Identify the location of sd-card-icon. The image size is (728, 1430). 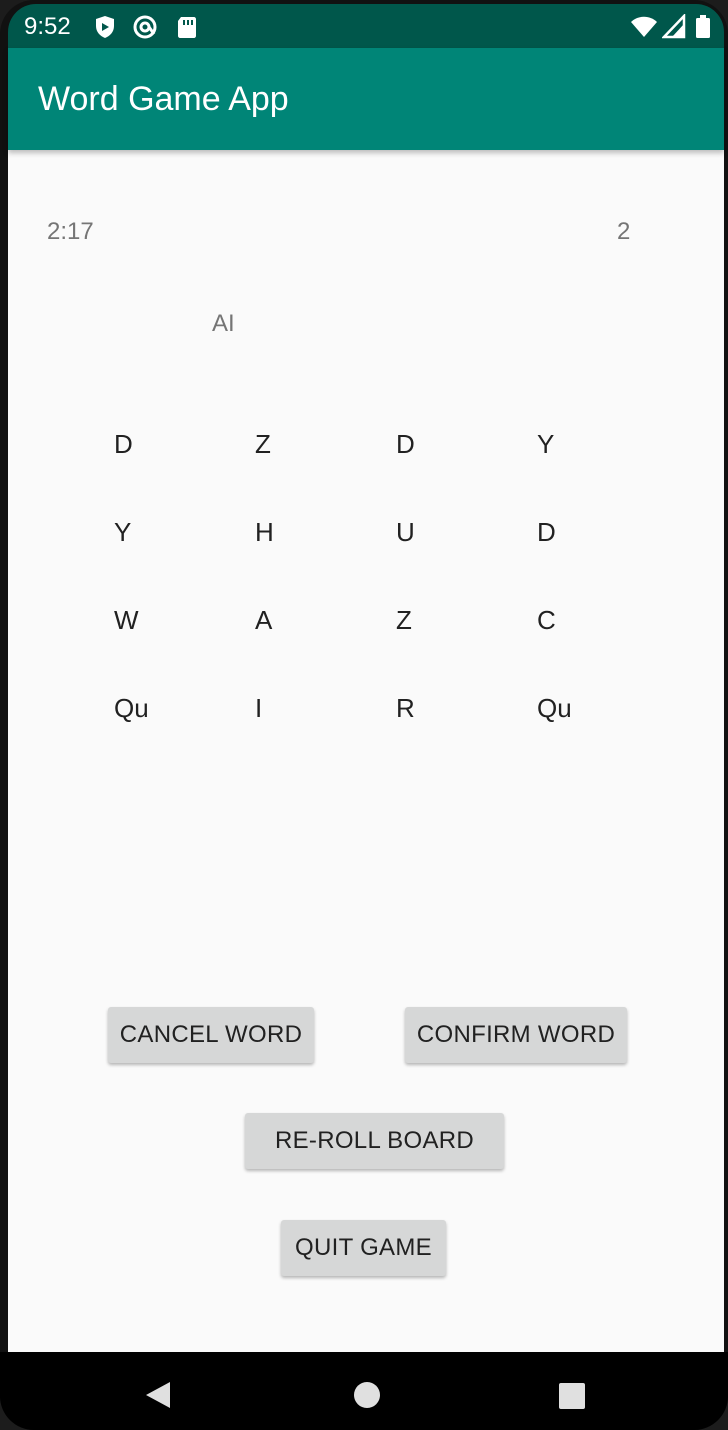
(187, 27).